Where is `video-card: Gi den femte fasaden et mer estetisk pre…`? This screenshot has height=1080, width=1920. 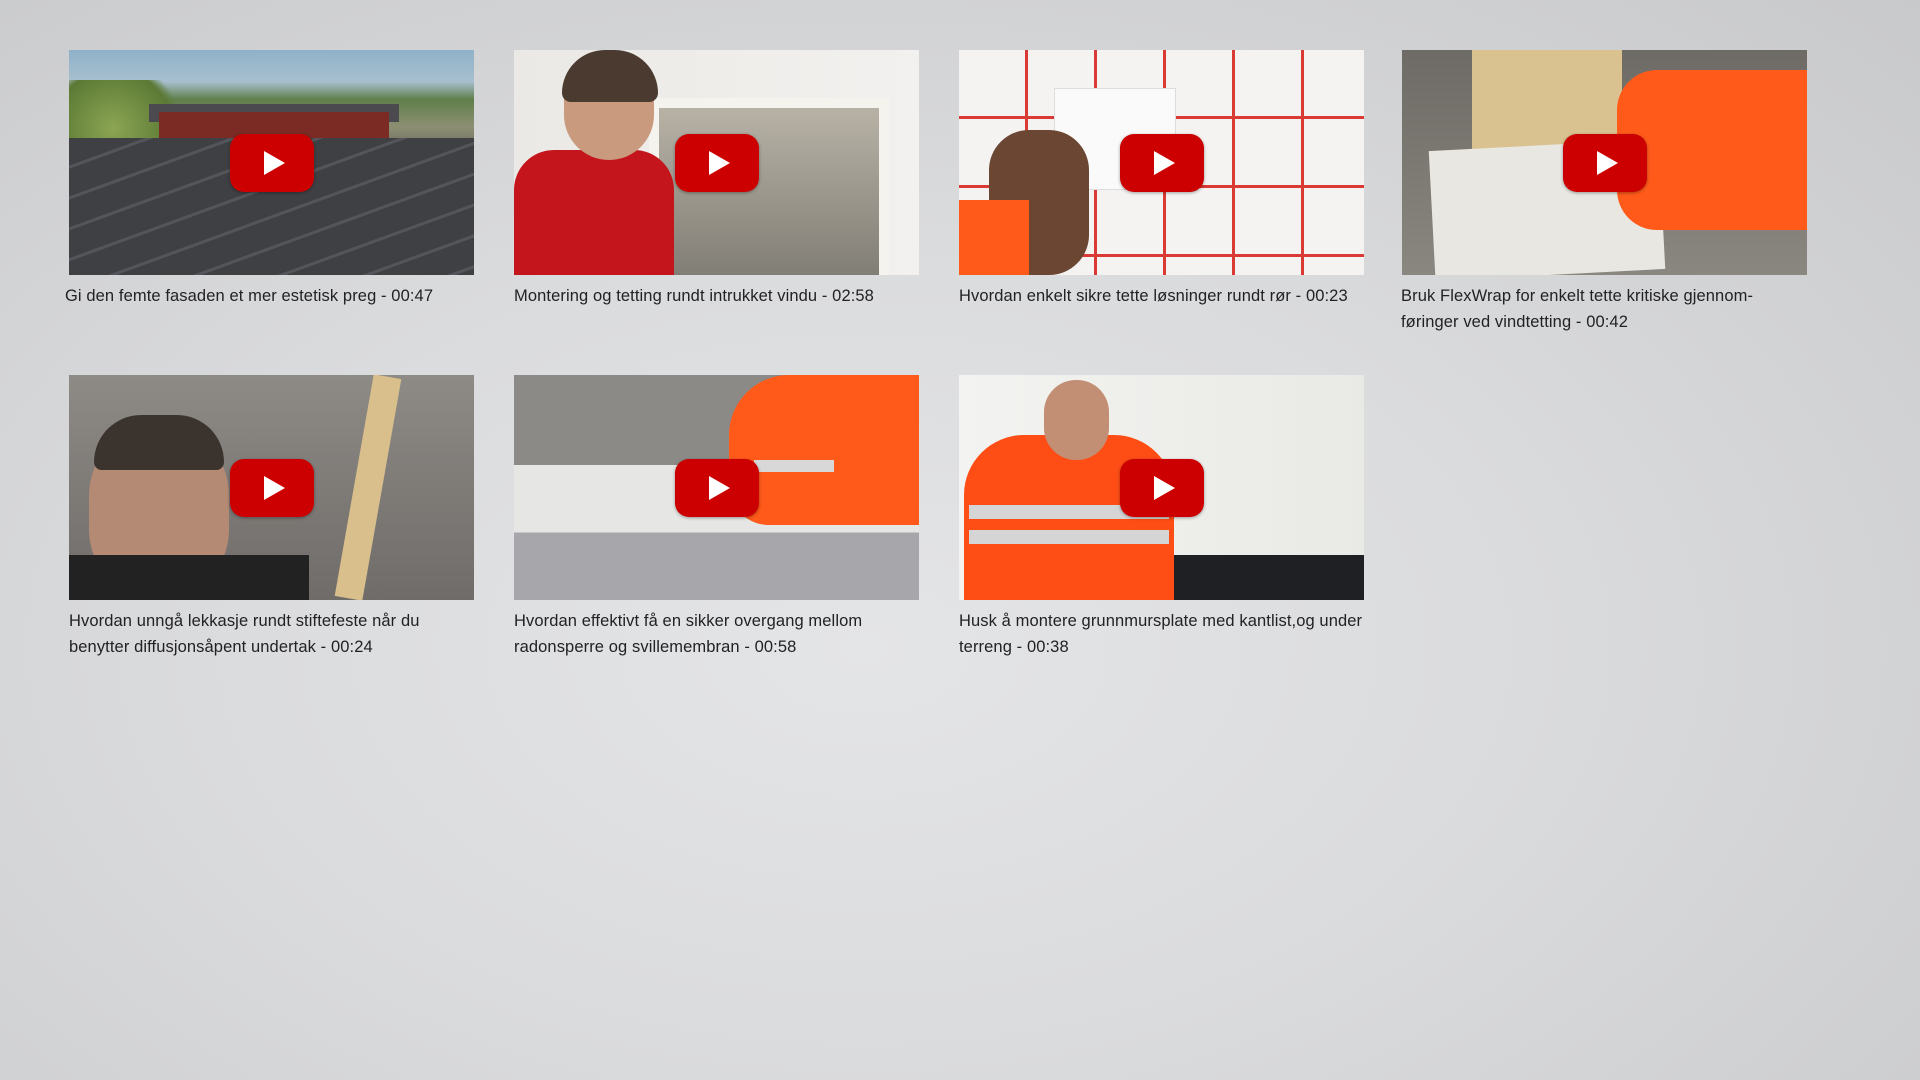 video-card: Gi den femte fasaden et mer estetisk pre… is located at coordinates (269, 179).